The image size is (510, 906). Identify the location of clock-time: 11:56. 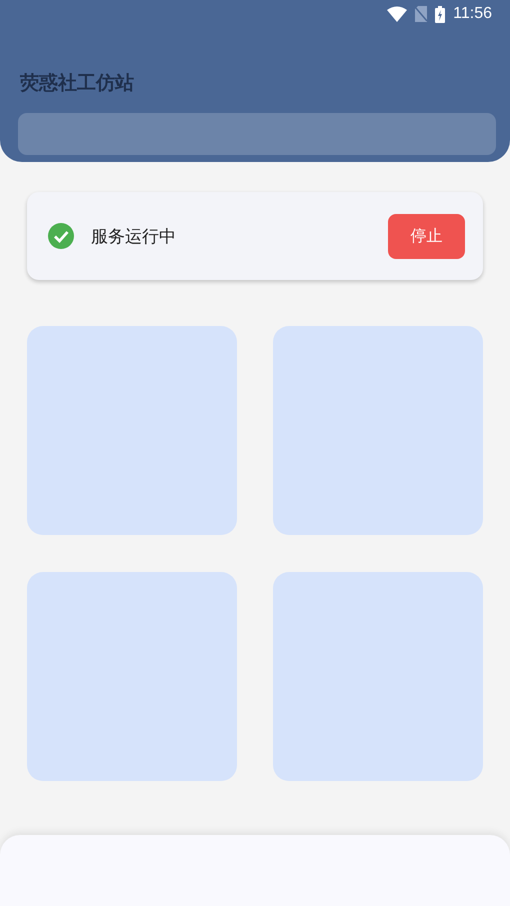
(472, 14).